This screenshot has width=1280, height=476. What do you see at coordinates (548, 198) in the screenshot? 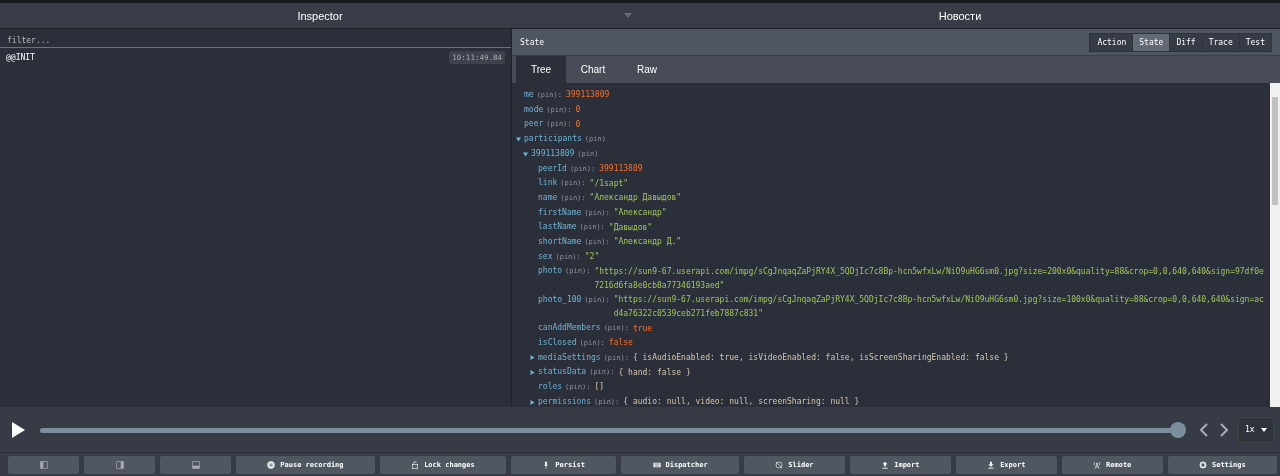
I see `tree-key: name` at bounding box center [548, 198].